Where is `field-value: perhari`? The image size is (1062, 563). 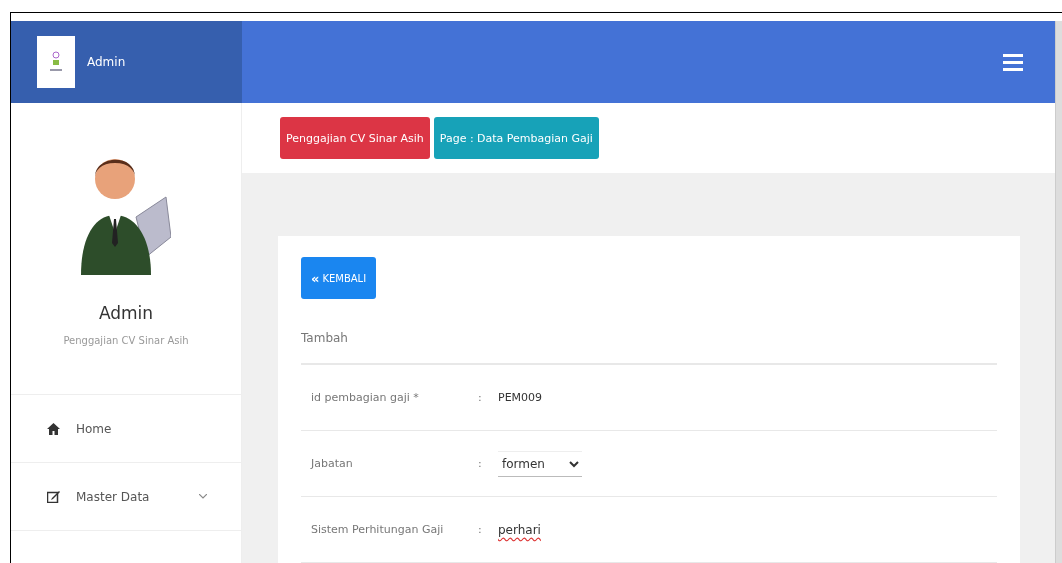
field-value: perhari is located at coordinates (519, 529).